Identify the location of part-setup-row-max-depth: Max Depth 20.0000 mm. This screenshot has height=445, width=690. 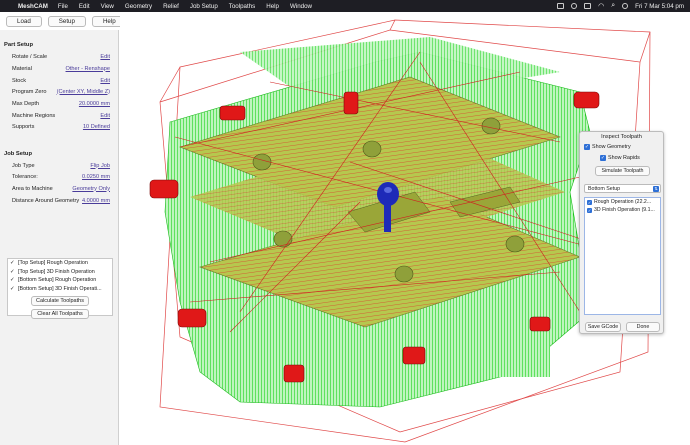
(61, 103).